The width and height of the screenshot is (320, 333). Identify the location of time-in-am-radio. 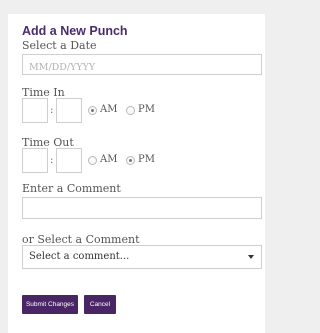
(92, 110).